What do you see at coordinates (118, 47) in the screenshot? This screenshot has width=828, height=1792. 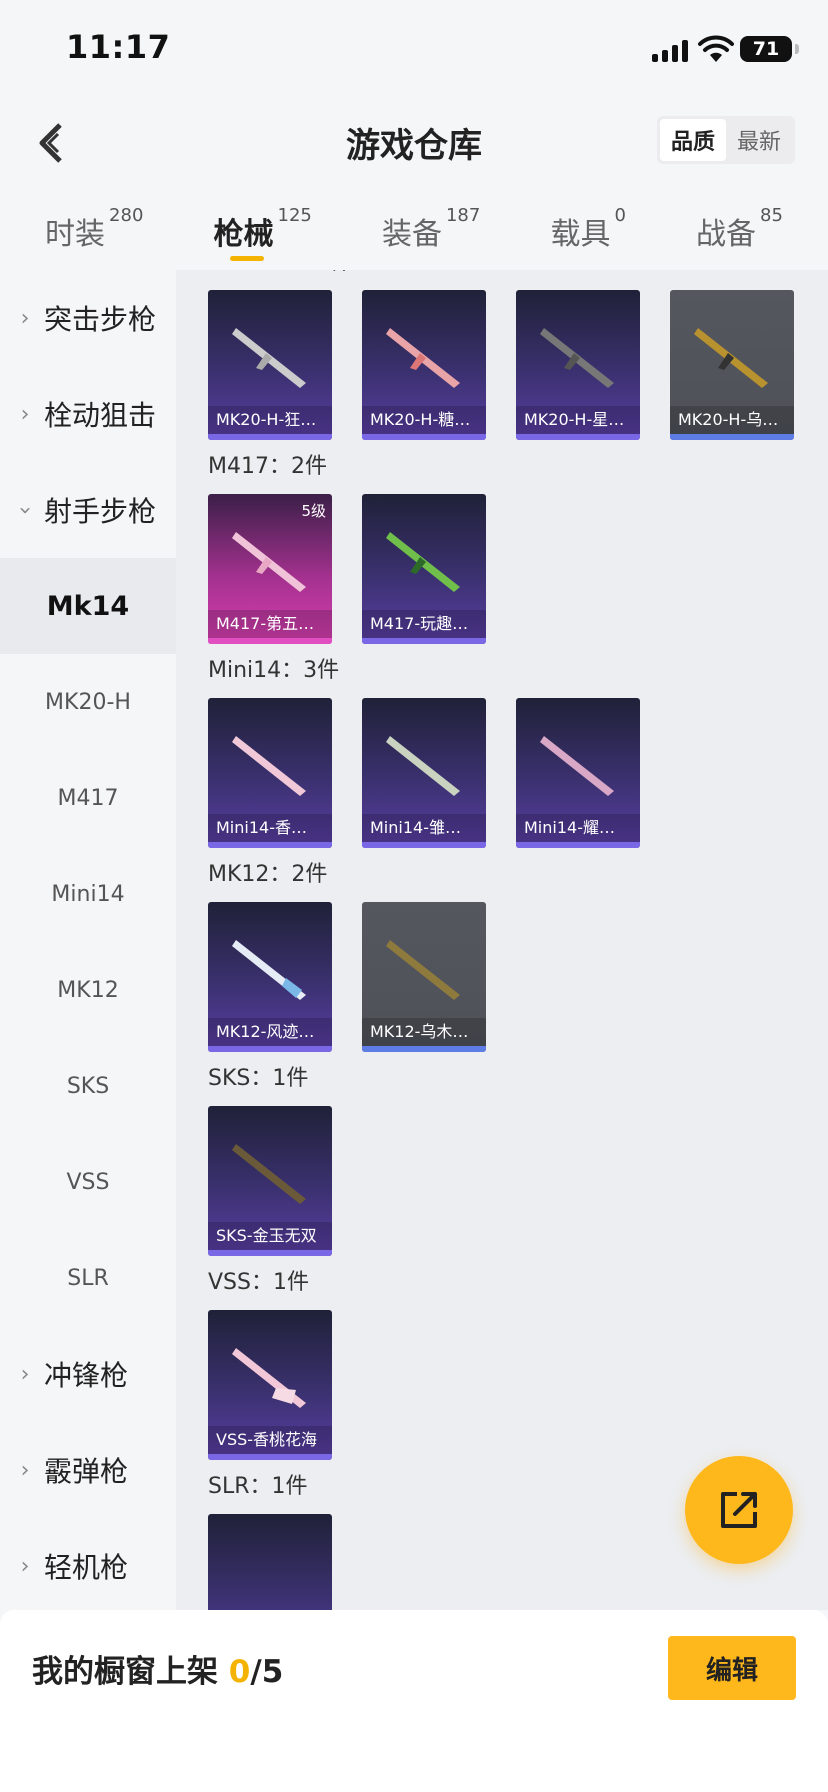 I see `status-time: 11:17` at bounding box center [118, 47].